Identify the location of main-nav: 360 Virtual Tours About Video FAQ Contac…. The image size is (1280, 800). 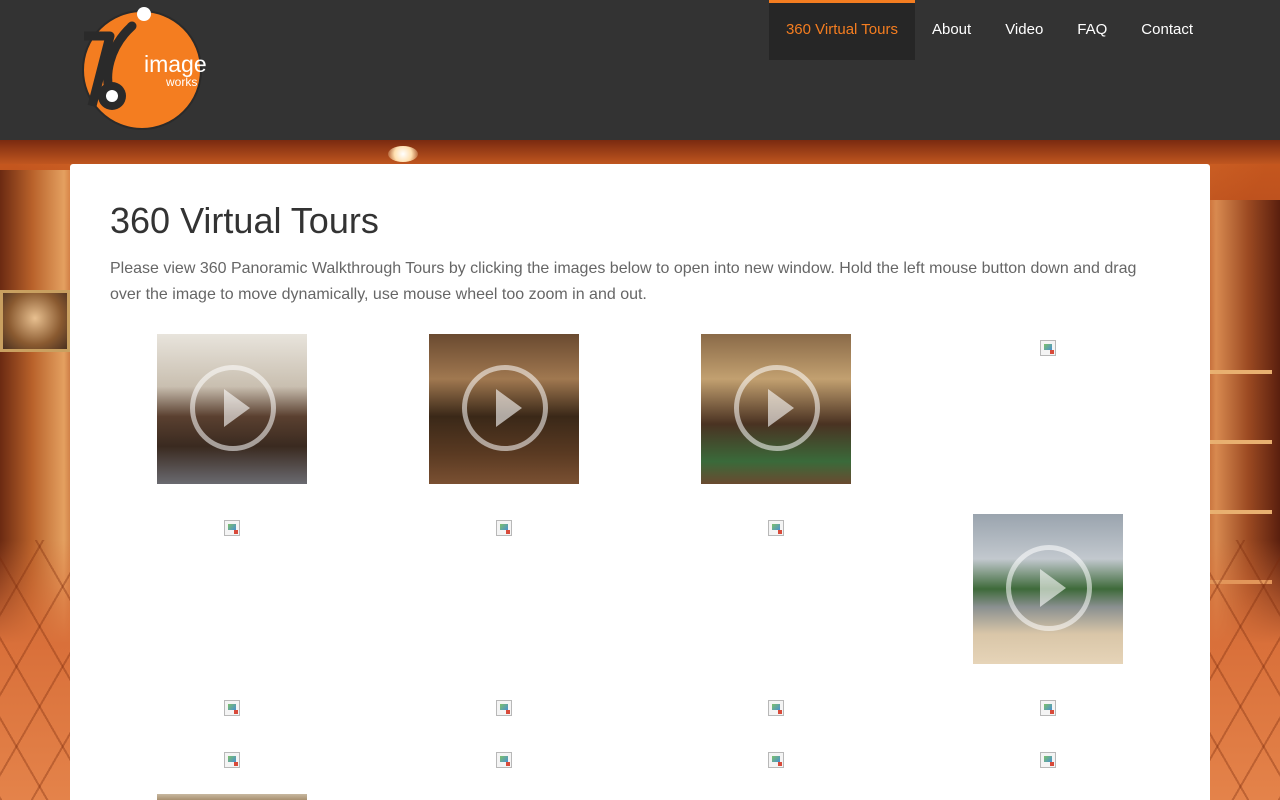
(989, 30).